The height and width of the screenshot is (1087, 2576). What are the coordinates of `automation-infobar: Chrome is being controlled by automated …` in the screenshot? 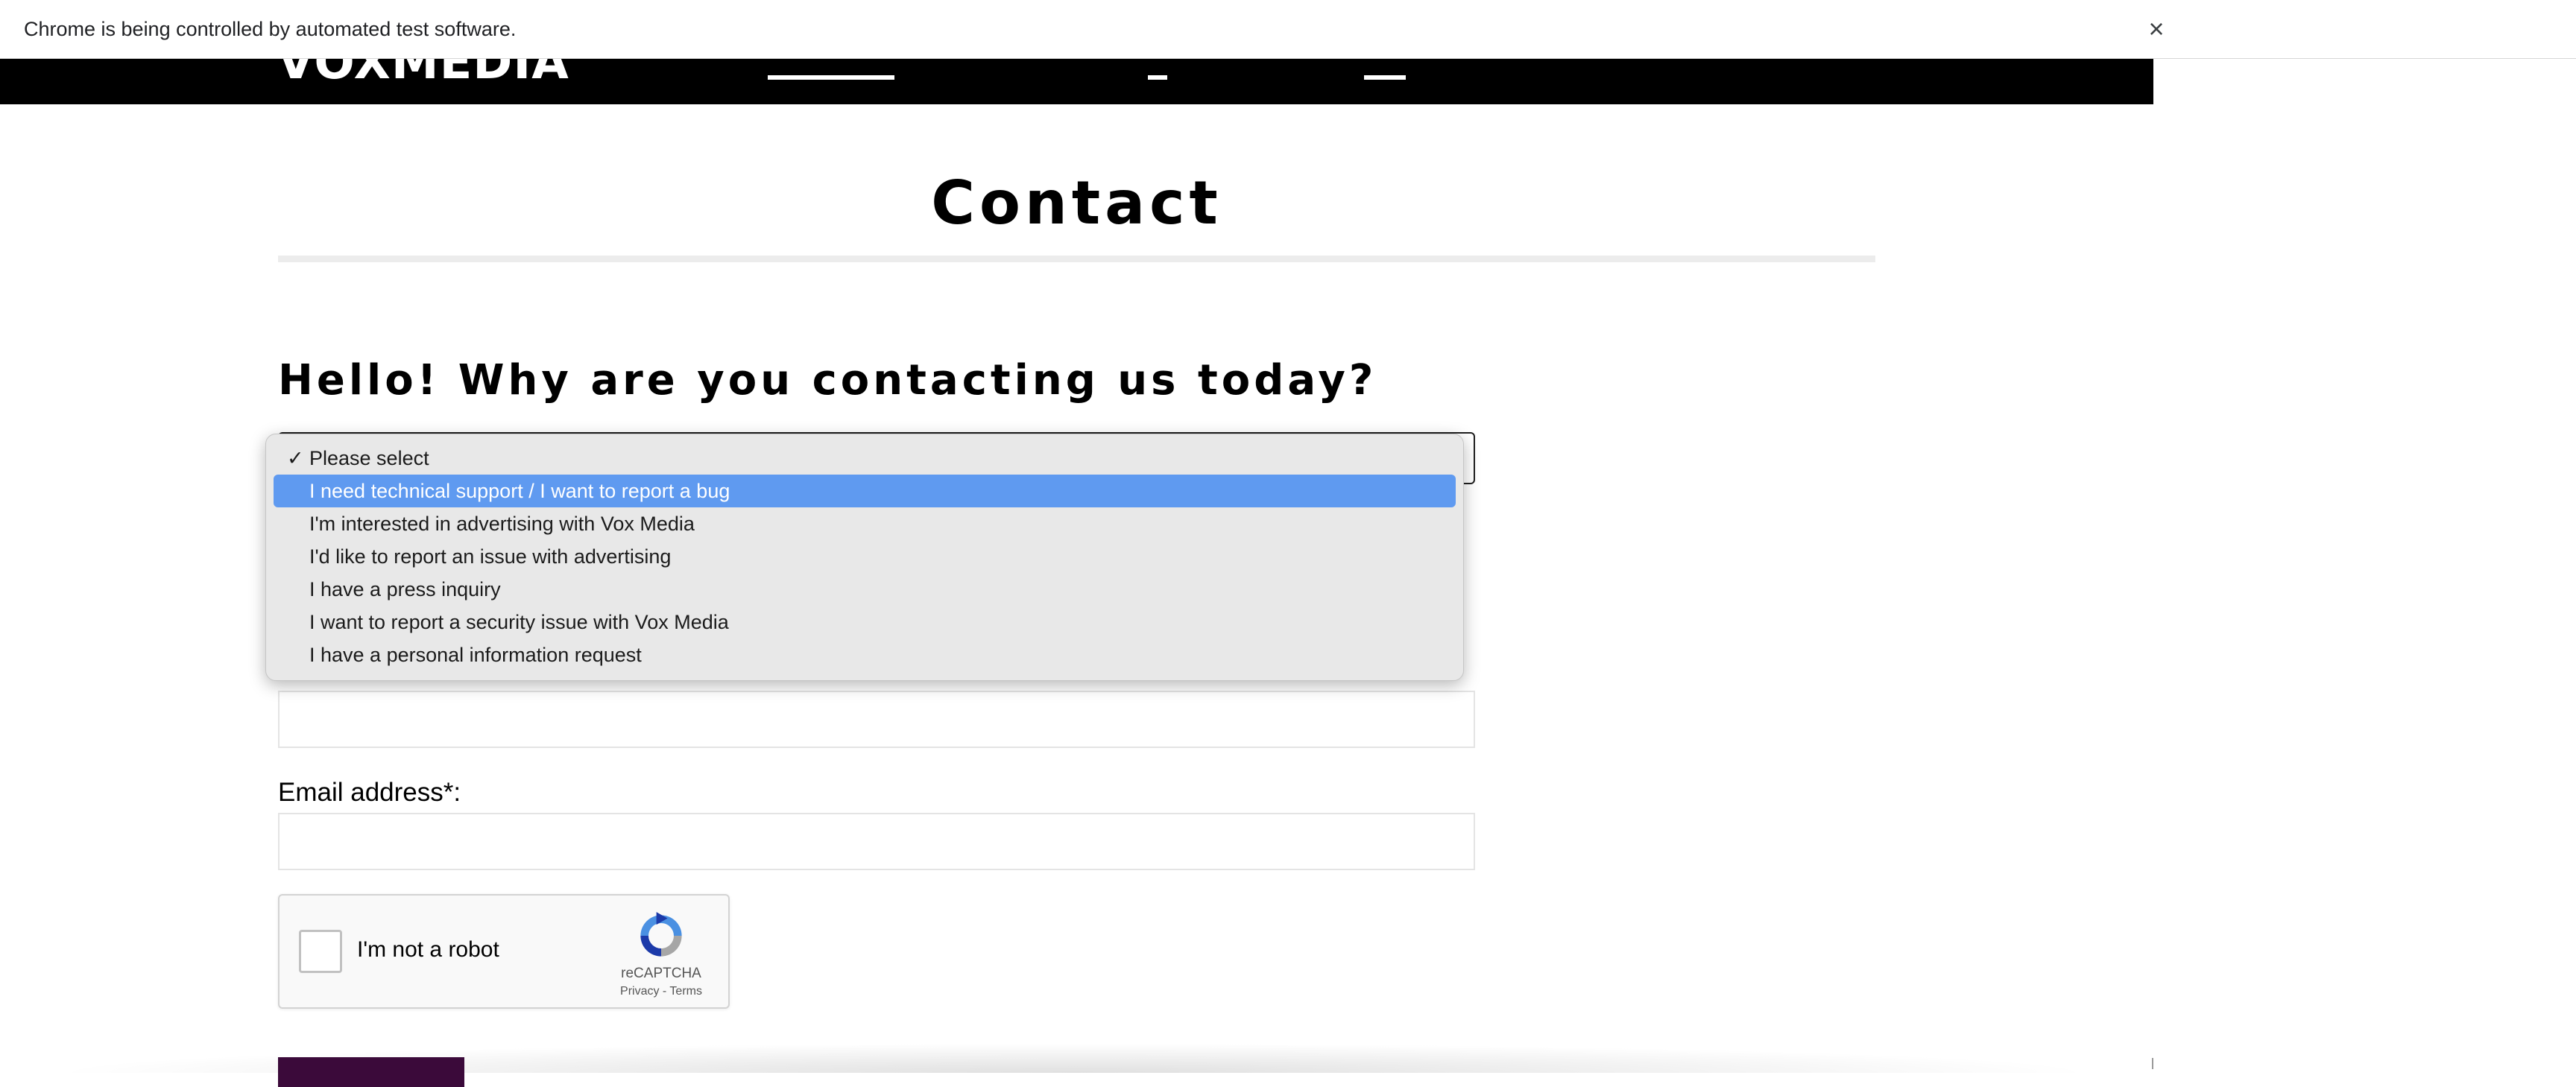 It's located at (1288, 29).